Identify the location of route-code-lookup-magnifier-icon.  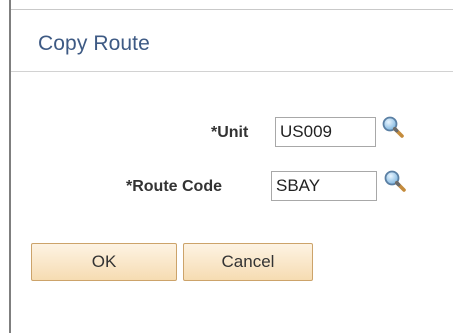
(395, 181).